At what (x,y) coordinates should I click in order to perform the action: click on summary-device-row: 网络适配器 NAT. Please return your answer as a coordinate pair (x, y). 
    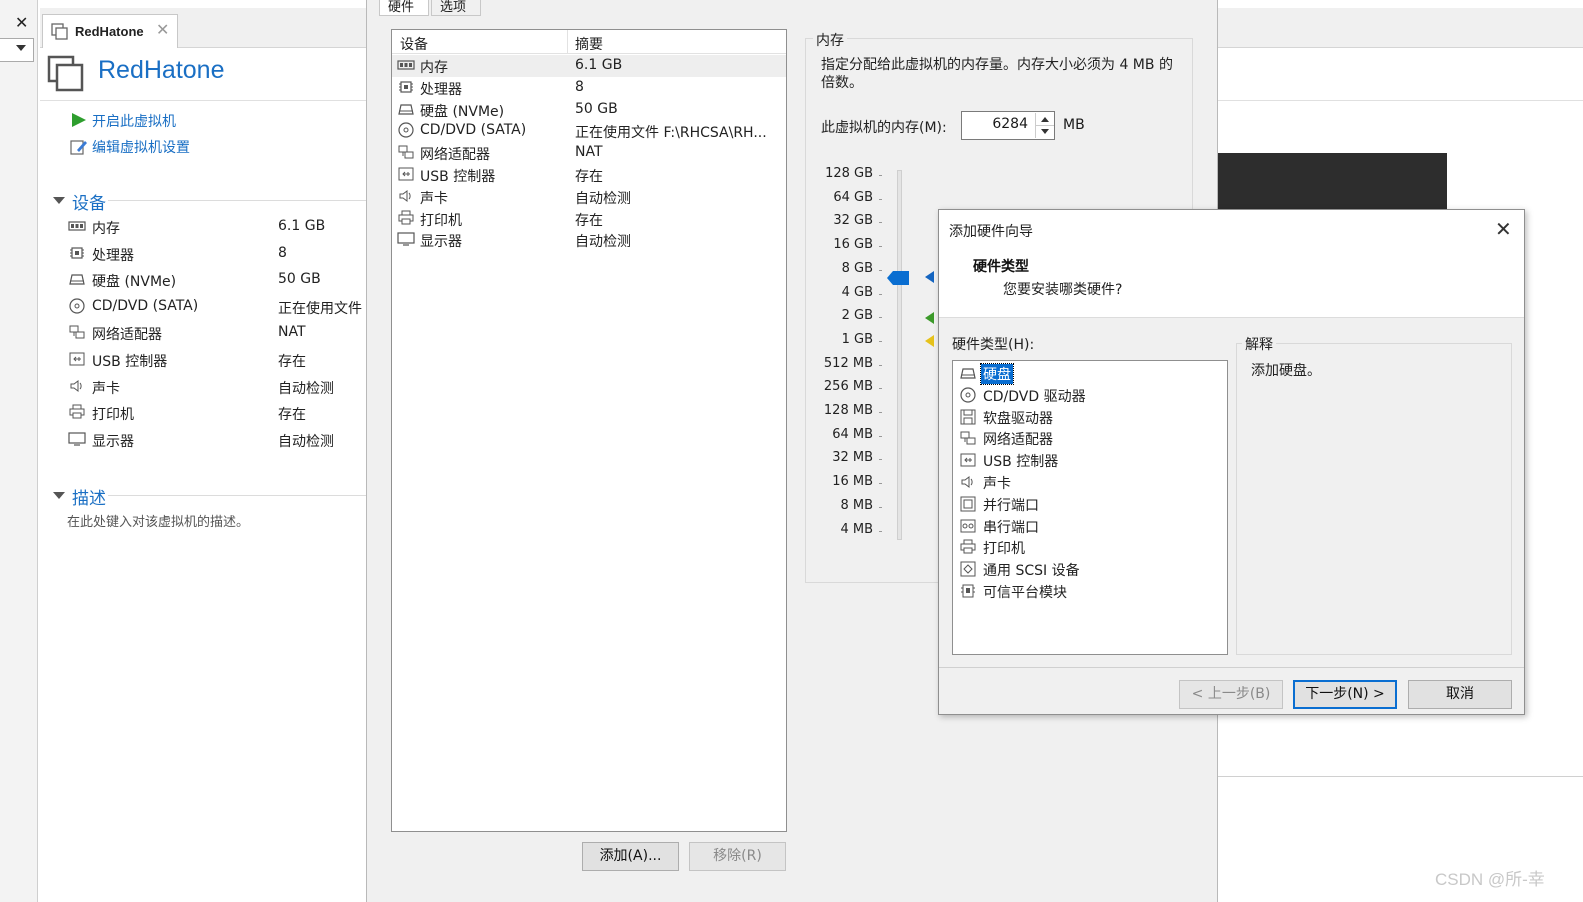
    Looking at the image, I should click on (218, 334).